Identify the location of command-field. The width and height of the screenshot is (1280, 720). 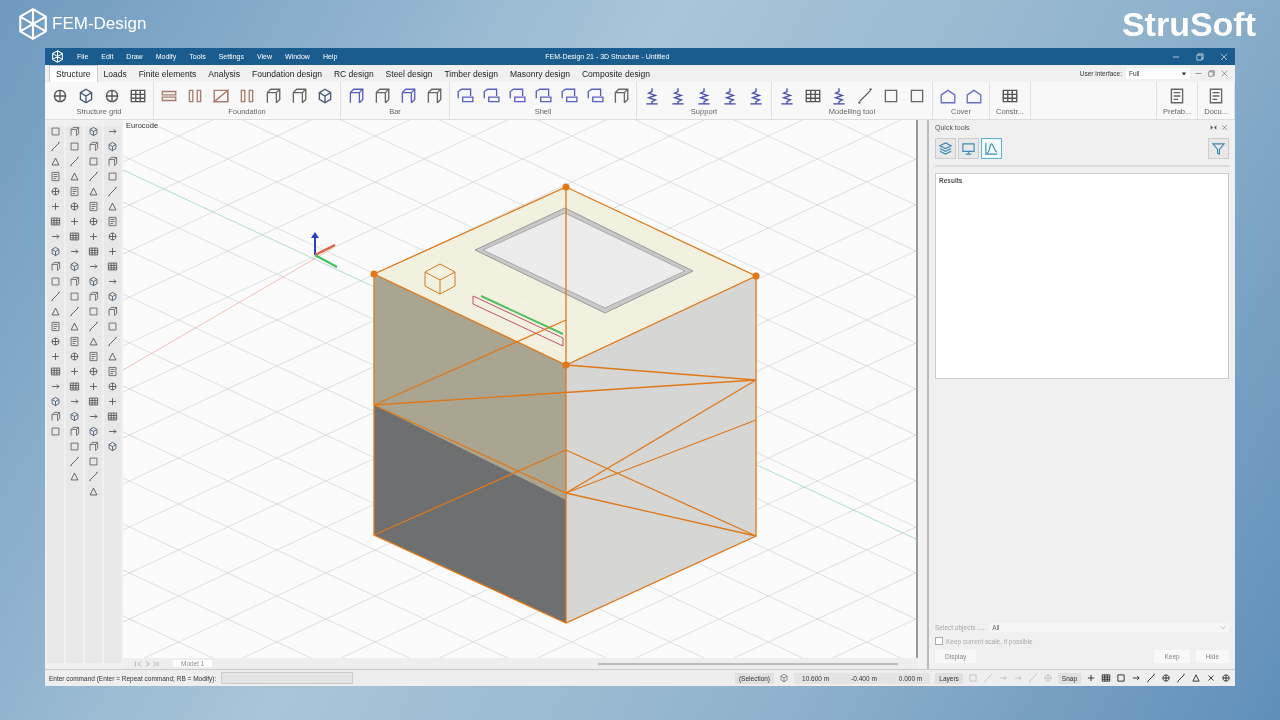
(287, 678).